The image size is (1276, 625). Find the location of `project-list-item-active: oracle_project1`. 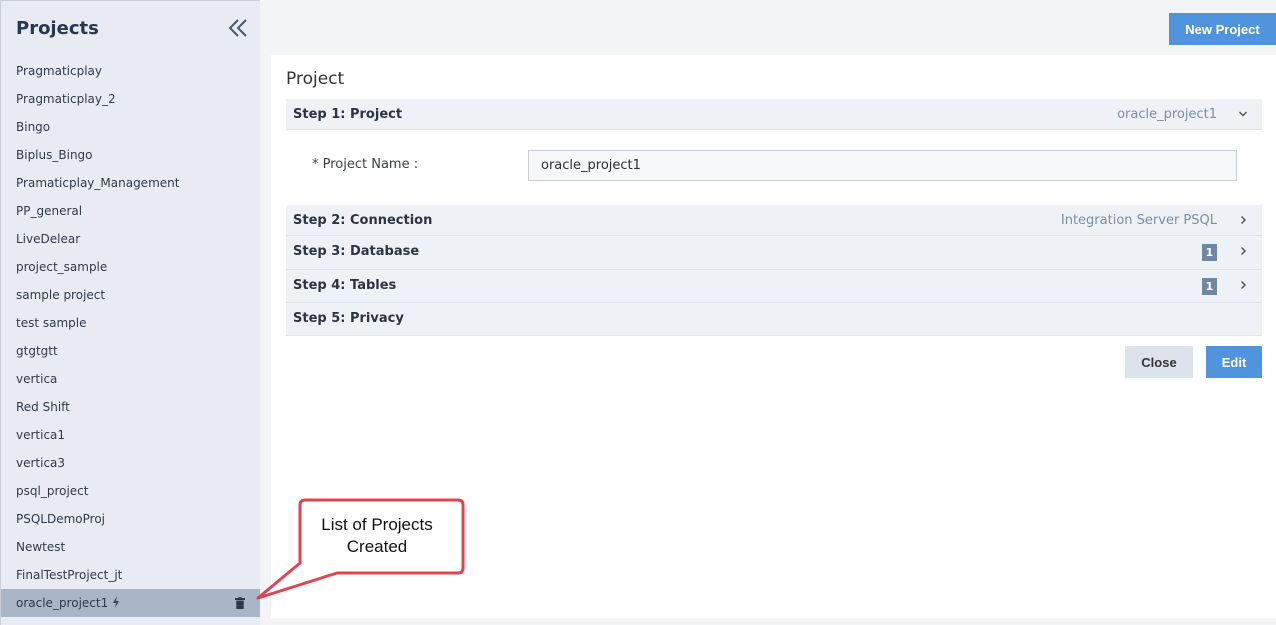

project-list-item-active: oracle_project1 is located at coordinates (130, 603).